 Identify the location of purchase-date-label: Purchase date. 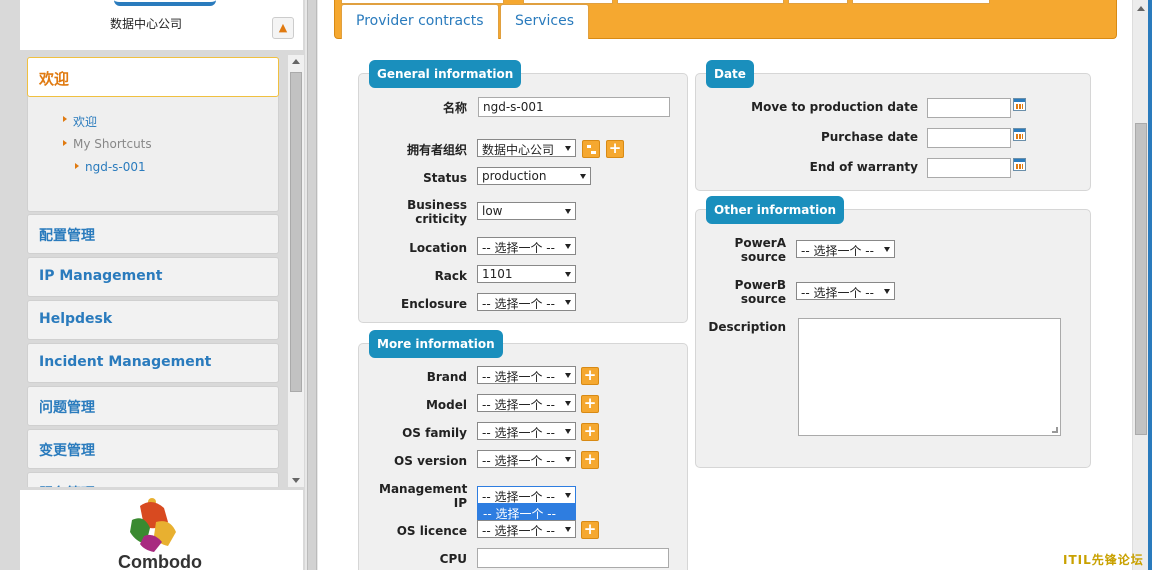
(869, 137).